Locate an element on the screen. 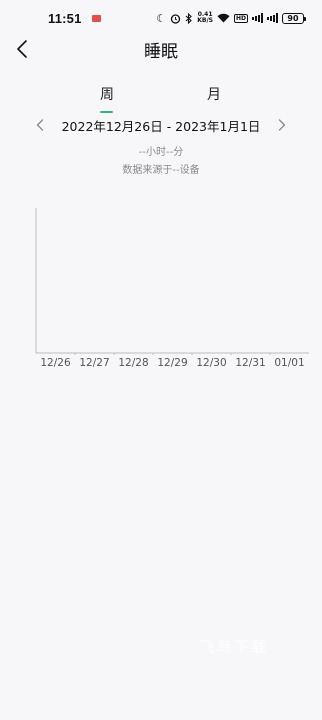 The height and width of the screenshot is (720, 322). status-bar: 11:51 ☾ 0.41 KB/S HD 90 is located at coordinates (161, 18).